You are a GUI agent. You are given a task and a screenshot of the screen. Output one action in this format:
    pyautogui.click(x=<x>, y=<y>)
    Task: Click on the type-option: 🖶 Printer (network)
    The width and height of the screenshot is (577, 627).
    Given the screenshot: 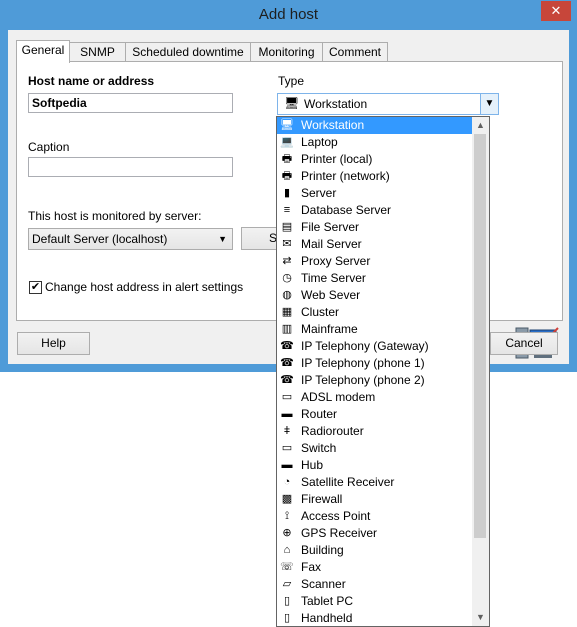 What is the action you would take?
    pyautogui.click(x=383, y=176)
    